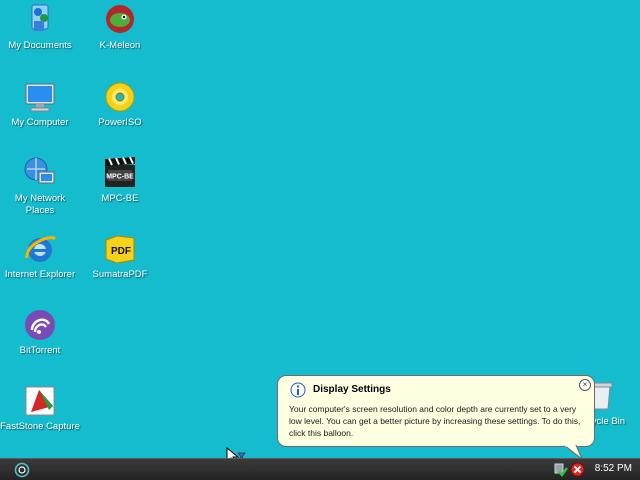  Describe the element at coordinates (40, 45) in the screenshot. I see `desktop-icon-label: My Documents` at that location.